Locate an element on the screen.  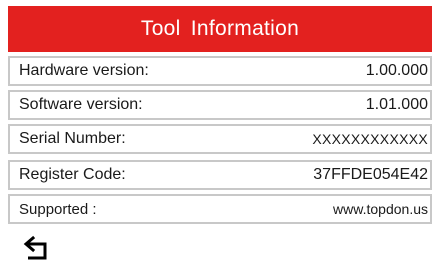
hardware-version-value: 1.00.000 is located at coordinates (396, 70).